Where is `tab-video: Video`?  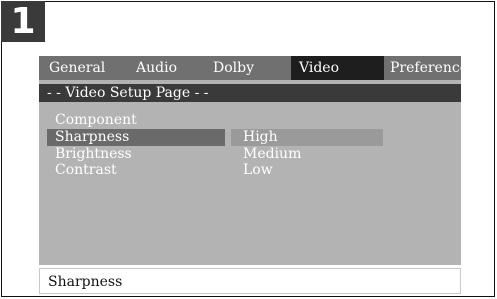
tab-video: Video is located at coordinates (337, 68).